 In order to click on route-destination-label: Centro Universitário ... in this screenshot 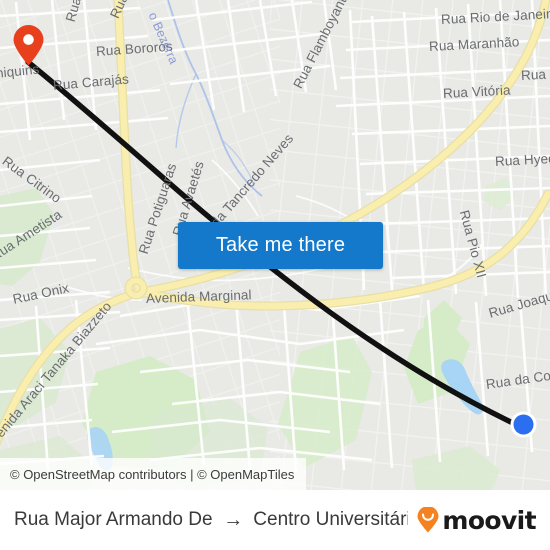, I will do `click(330, 519)`.